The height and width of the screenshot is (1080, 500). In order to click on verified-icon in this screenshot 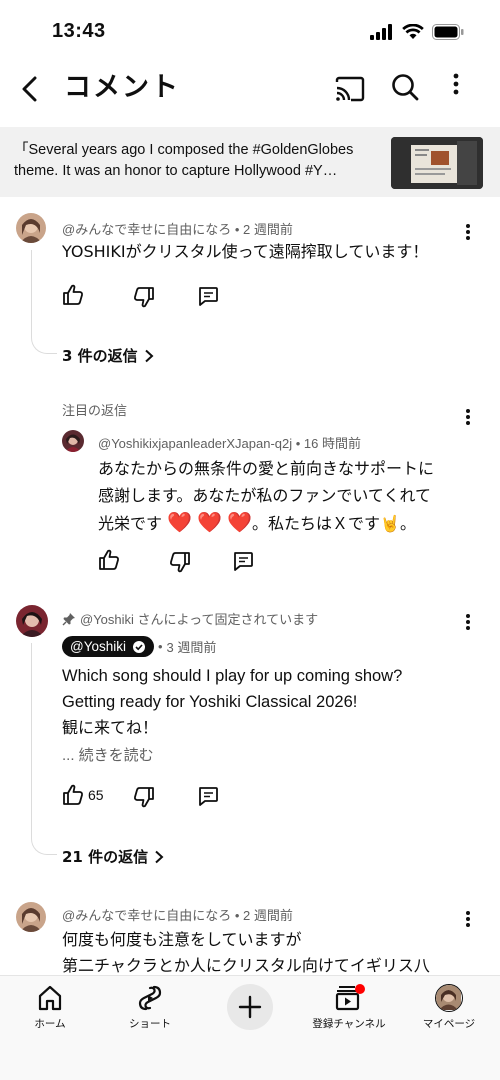, I will do `click(138, 646)`.